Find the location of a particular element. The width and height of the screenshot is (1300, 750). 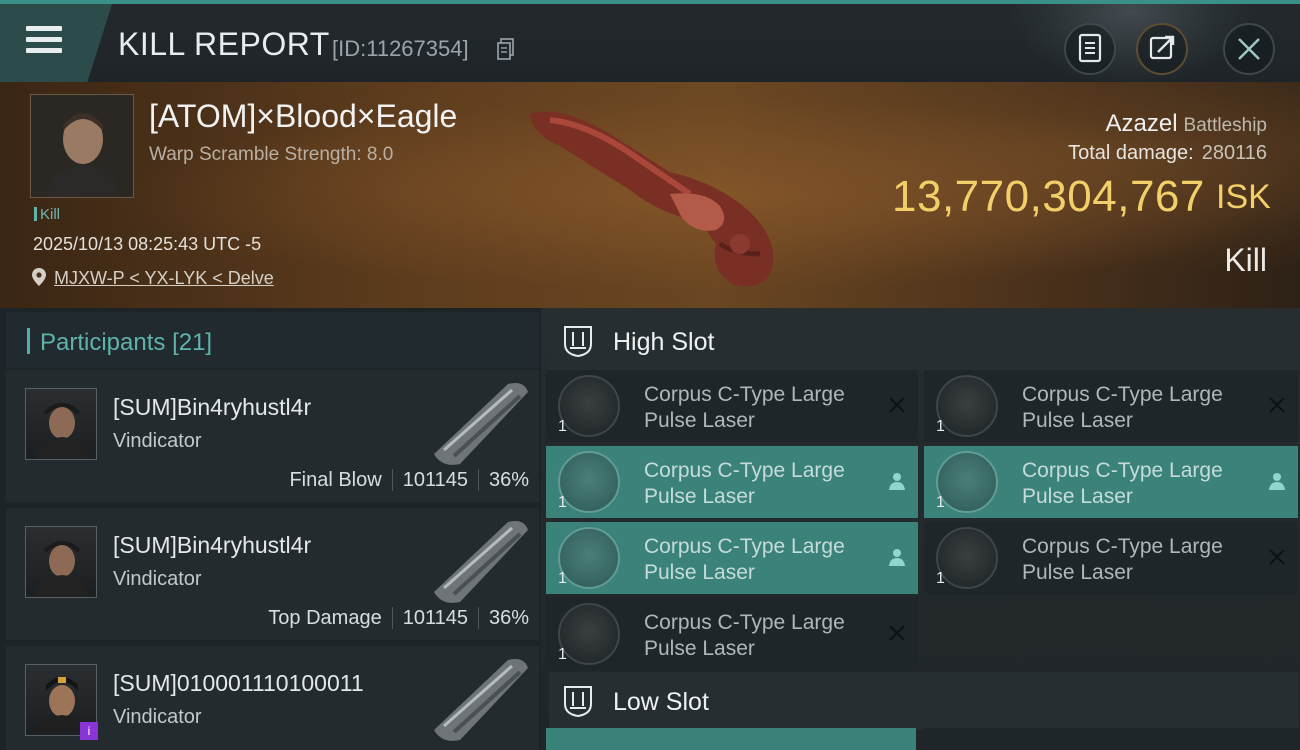

document-icon is located at coordinates (1090, 48).